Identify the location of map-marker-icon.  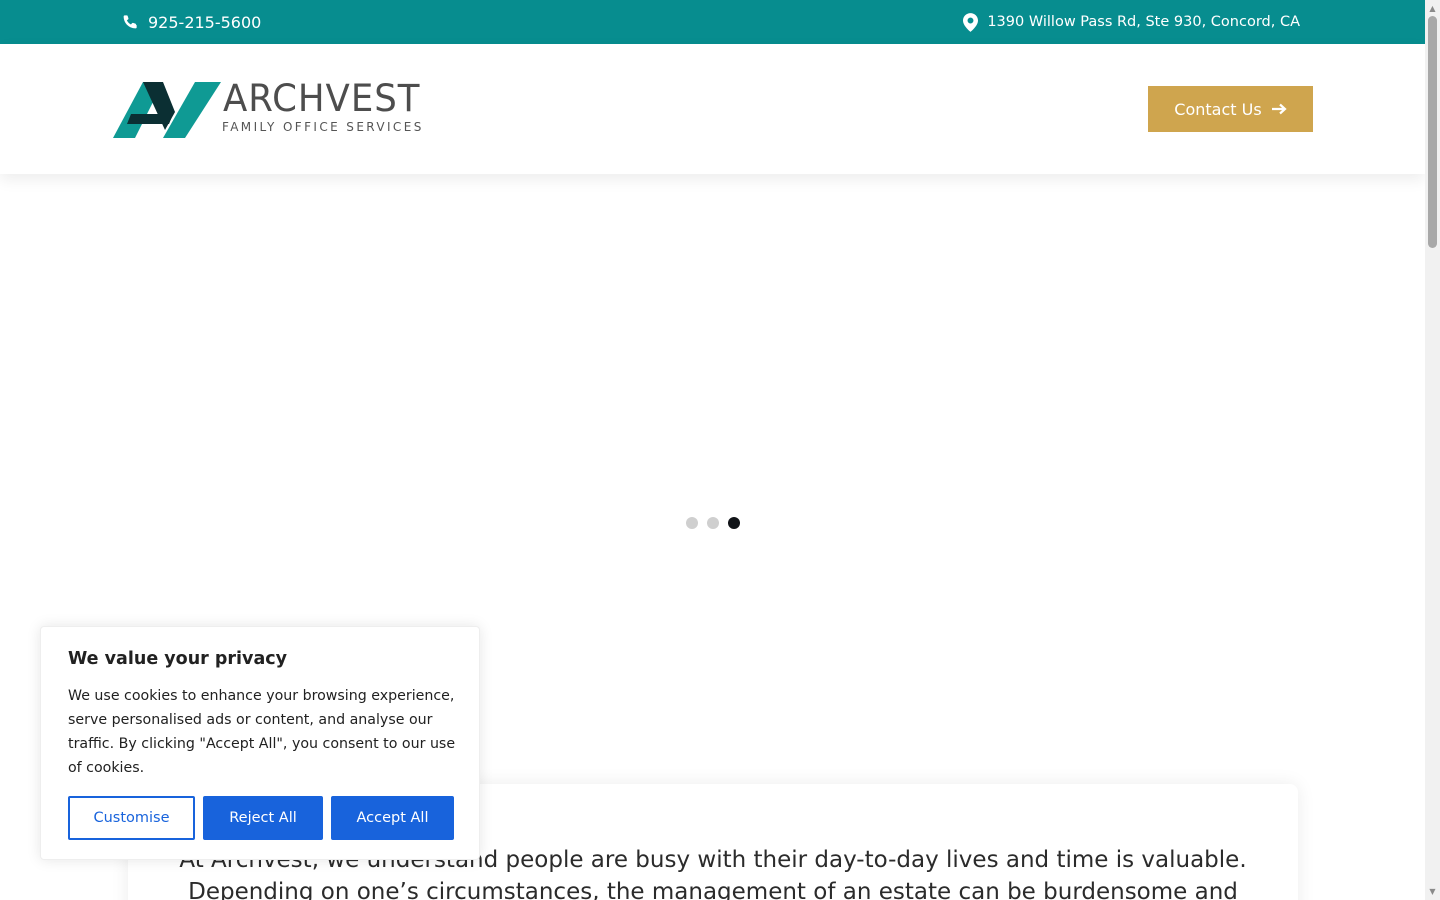
(971, 22).